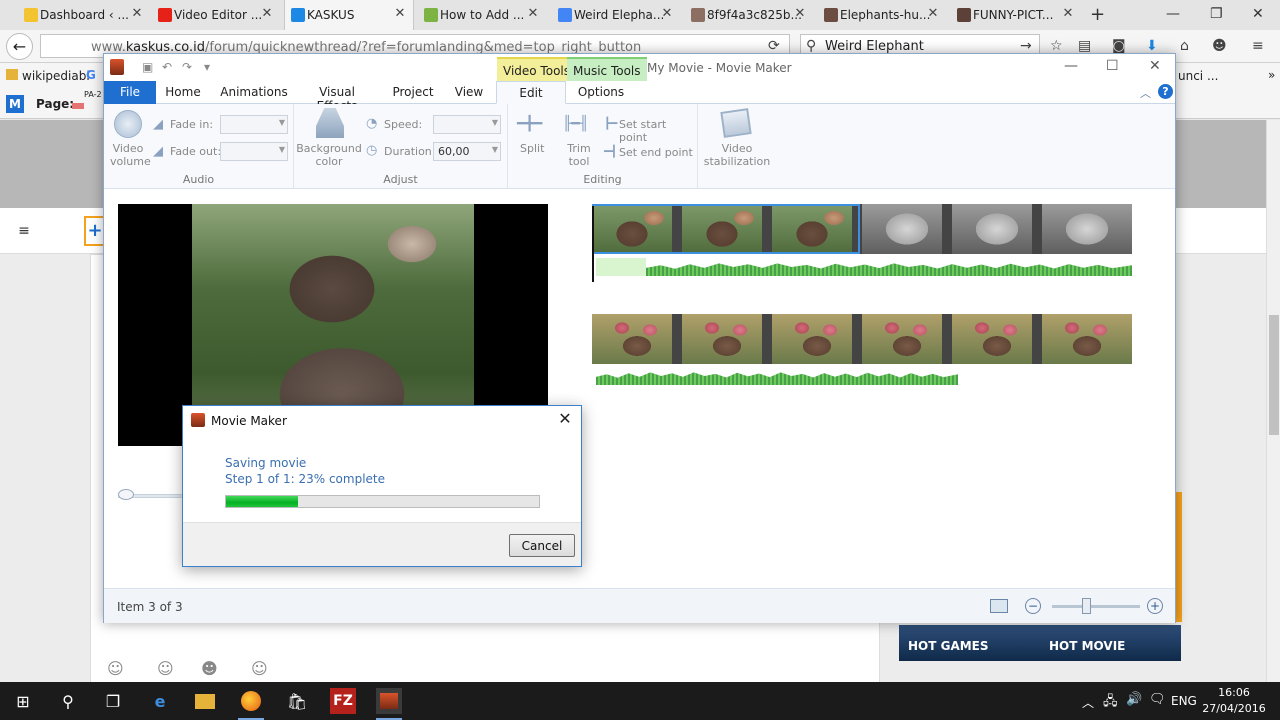 Image resolution: width=1280 pixels, height=720 pixels. What do you see at coordinates (1184, 46) in the screenshot?
I see `home-icon: ⌂` at bounding box center [1184, 46].